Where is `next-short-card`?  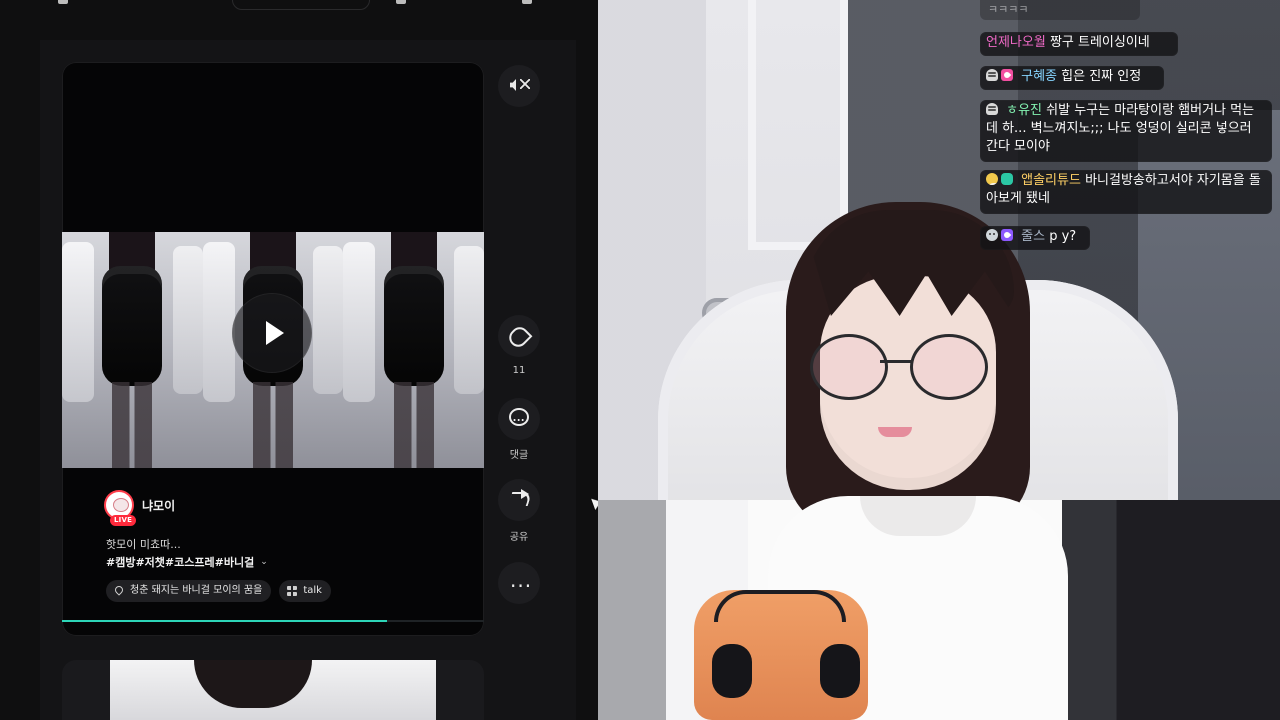
next-short-card is located at coordinates (273, 690).